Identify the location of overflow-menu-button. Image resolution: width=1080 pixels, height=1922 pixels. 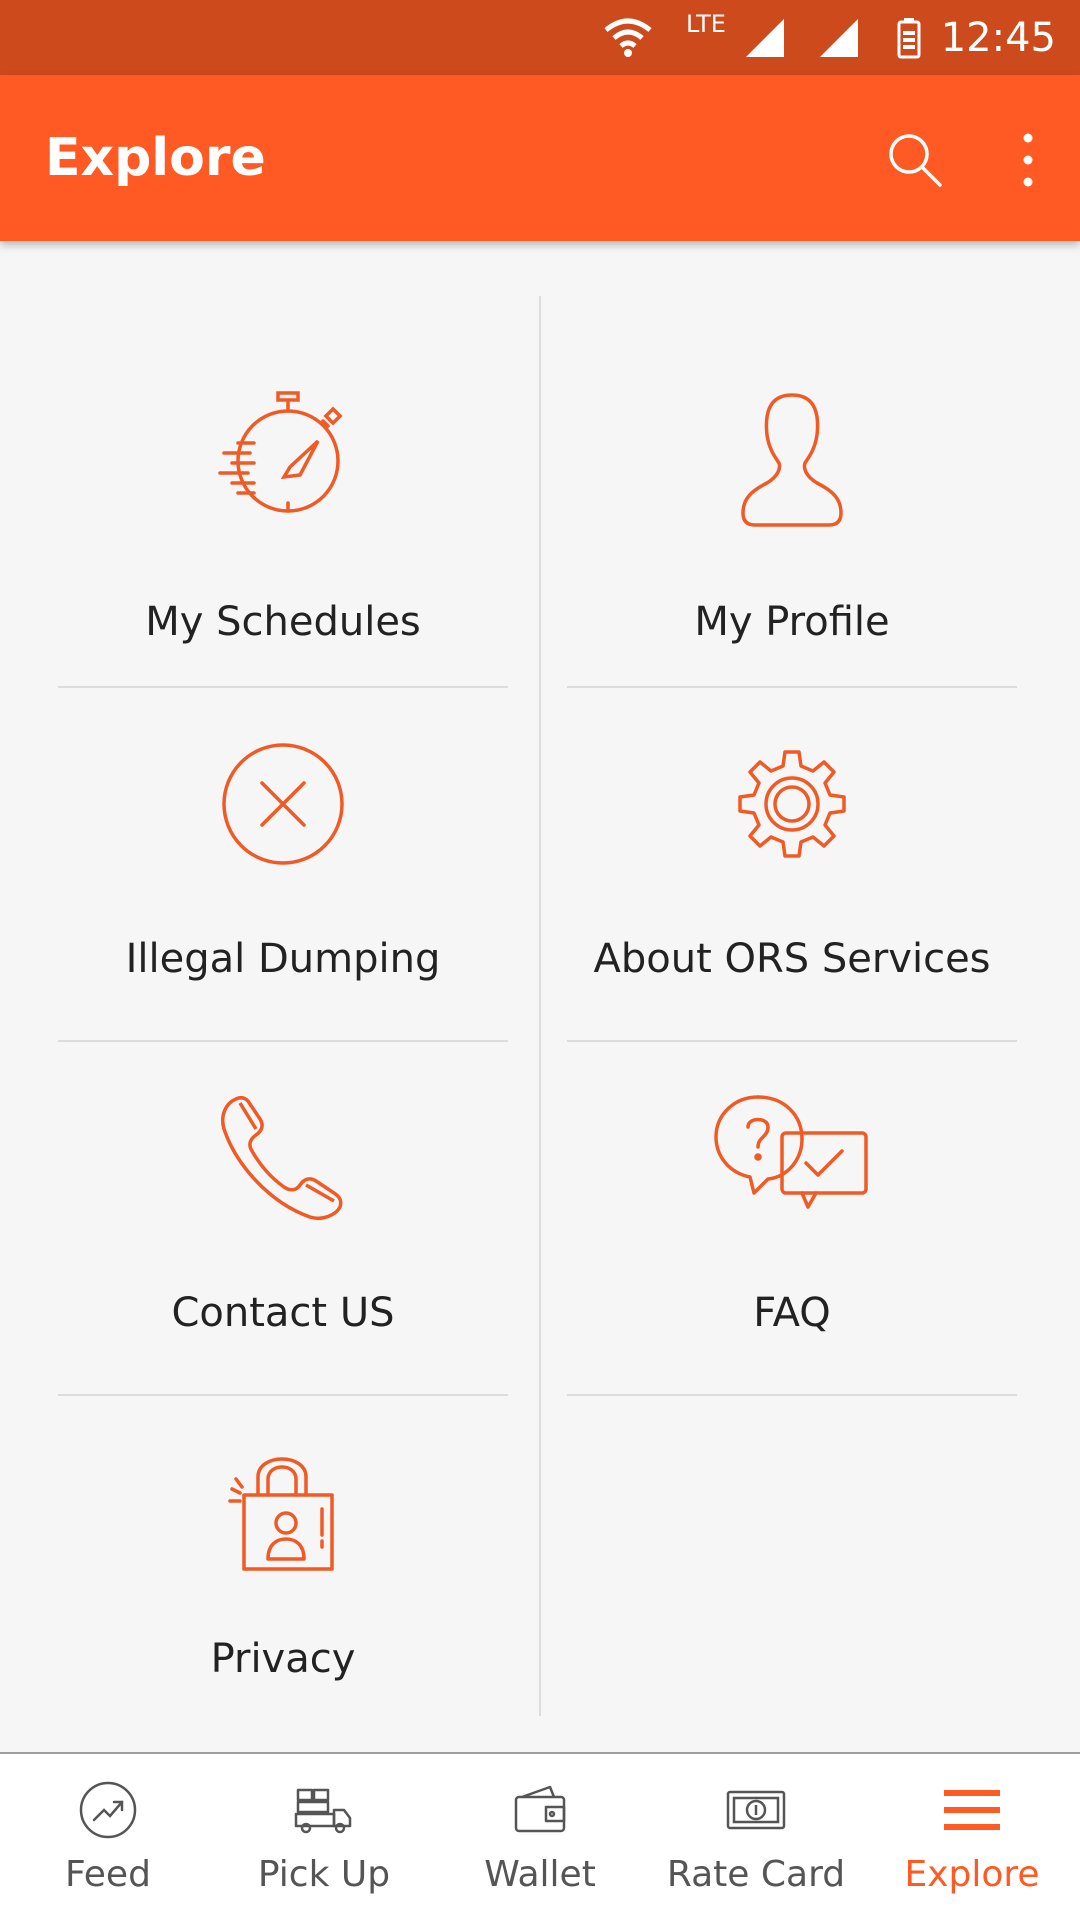
(1028, 160).